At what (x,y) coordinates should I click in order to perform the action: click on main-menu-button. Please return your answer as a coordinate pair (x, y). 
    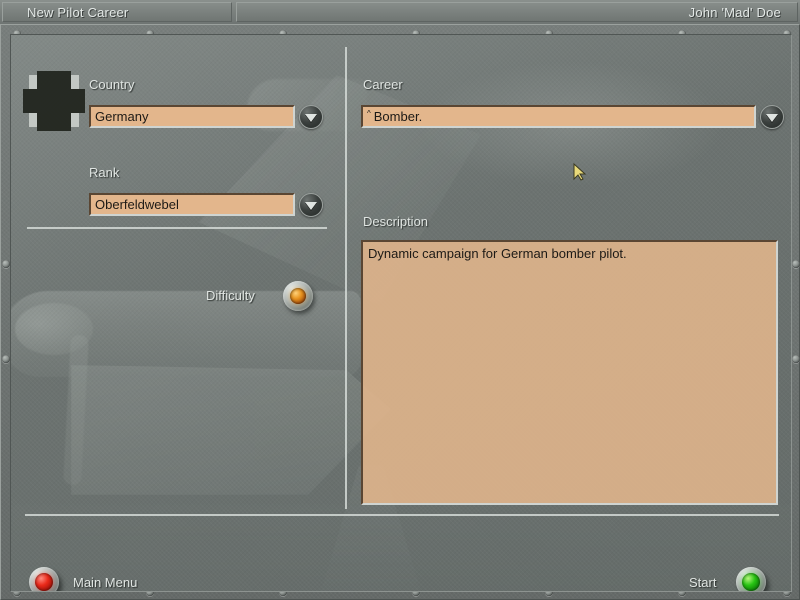
    Looking at the image, I should click on (44, 579).